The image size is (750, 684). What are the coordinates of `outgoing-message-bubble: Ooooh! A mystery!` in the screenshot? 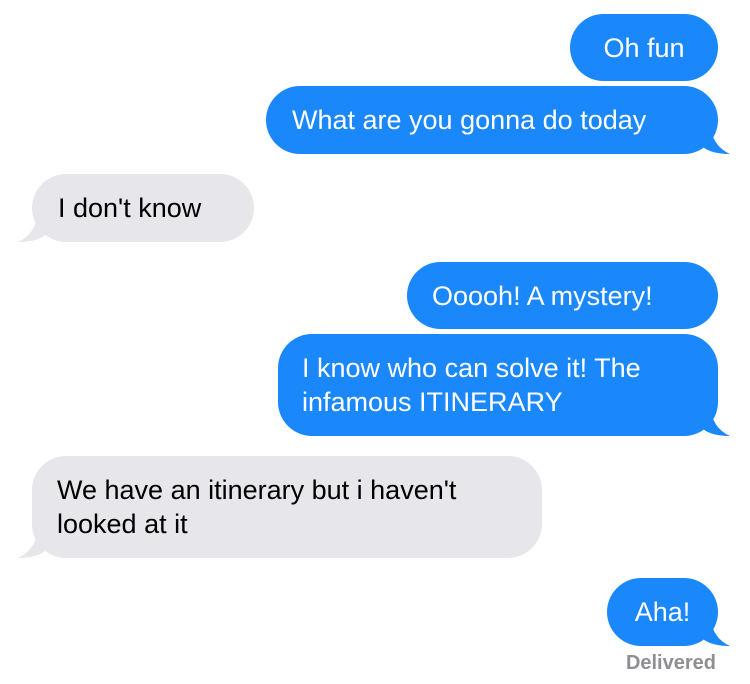 It's located at (562, 295).